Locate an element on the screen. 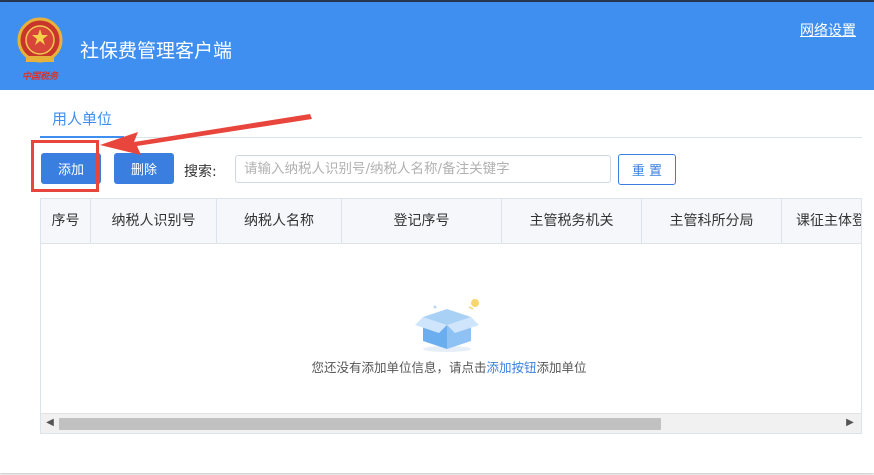 The width and height of the screenshot is (874, 475). column-header-registration-no: 登记序号 is located at coordinates (422, 221).